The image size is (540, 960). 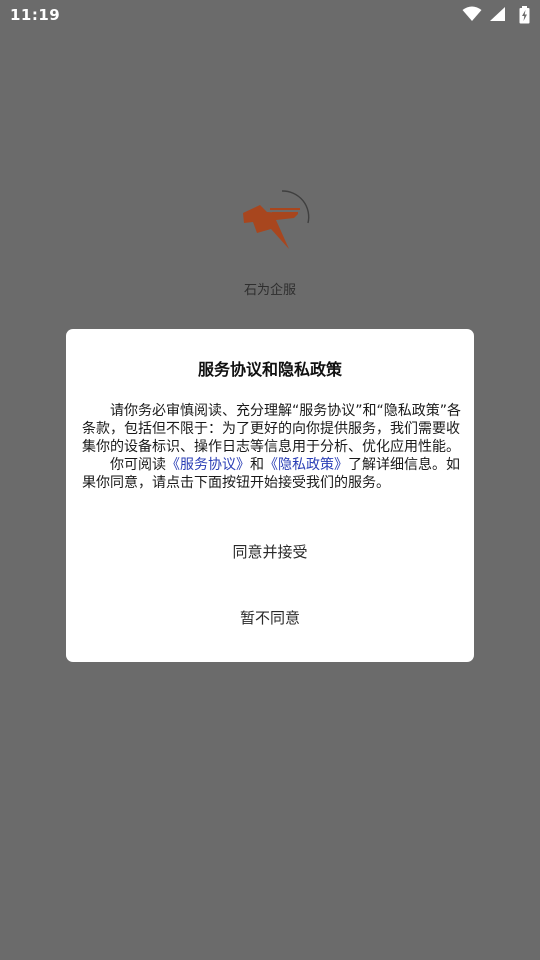 What do you see at coordinates (270, 618) in the screenshot?
I see `decline-button: 暂不同意` at bounding box center [270, 618].